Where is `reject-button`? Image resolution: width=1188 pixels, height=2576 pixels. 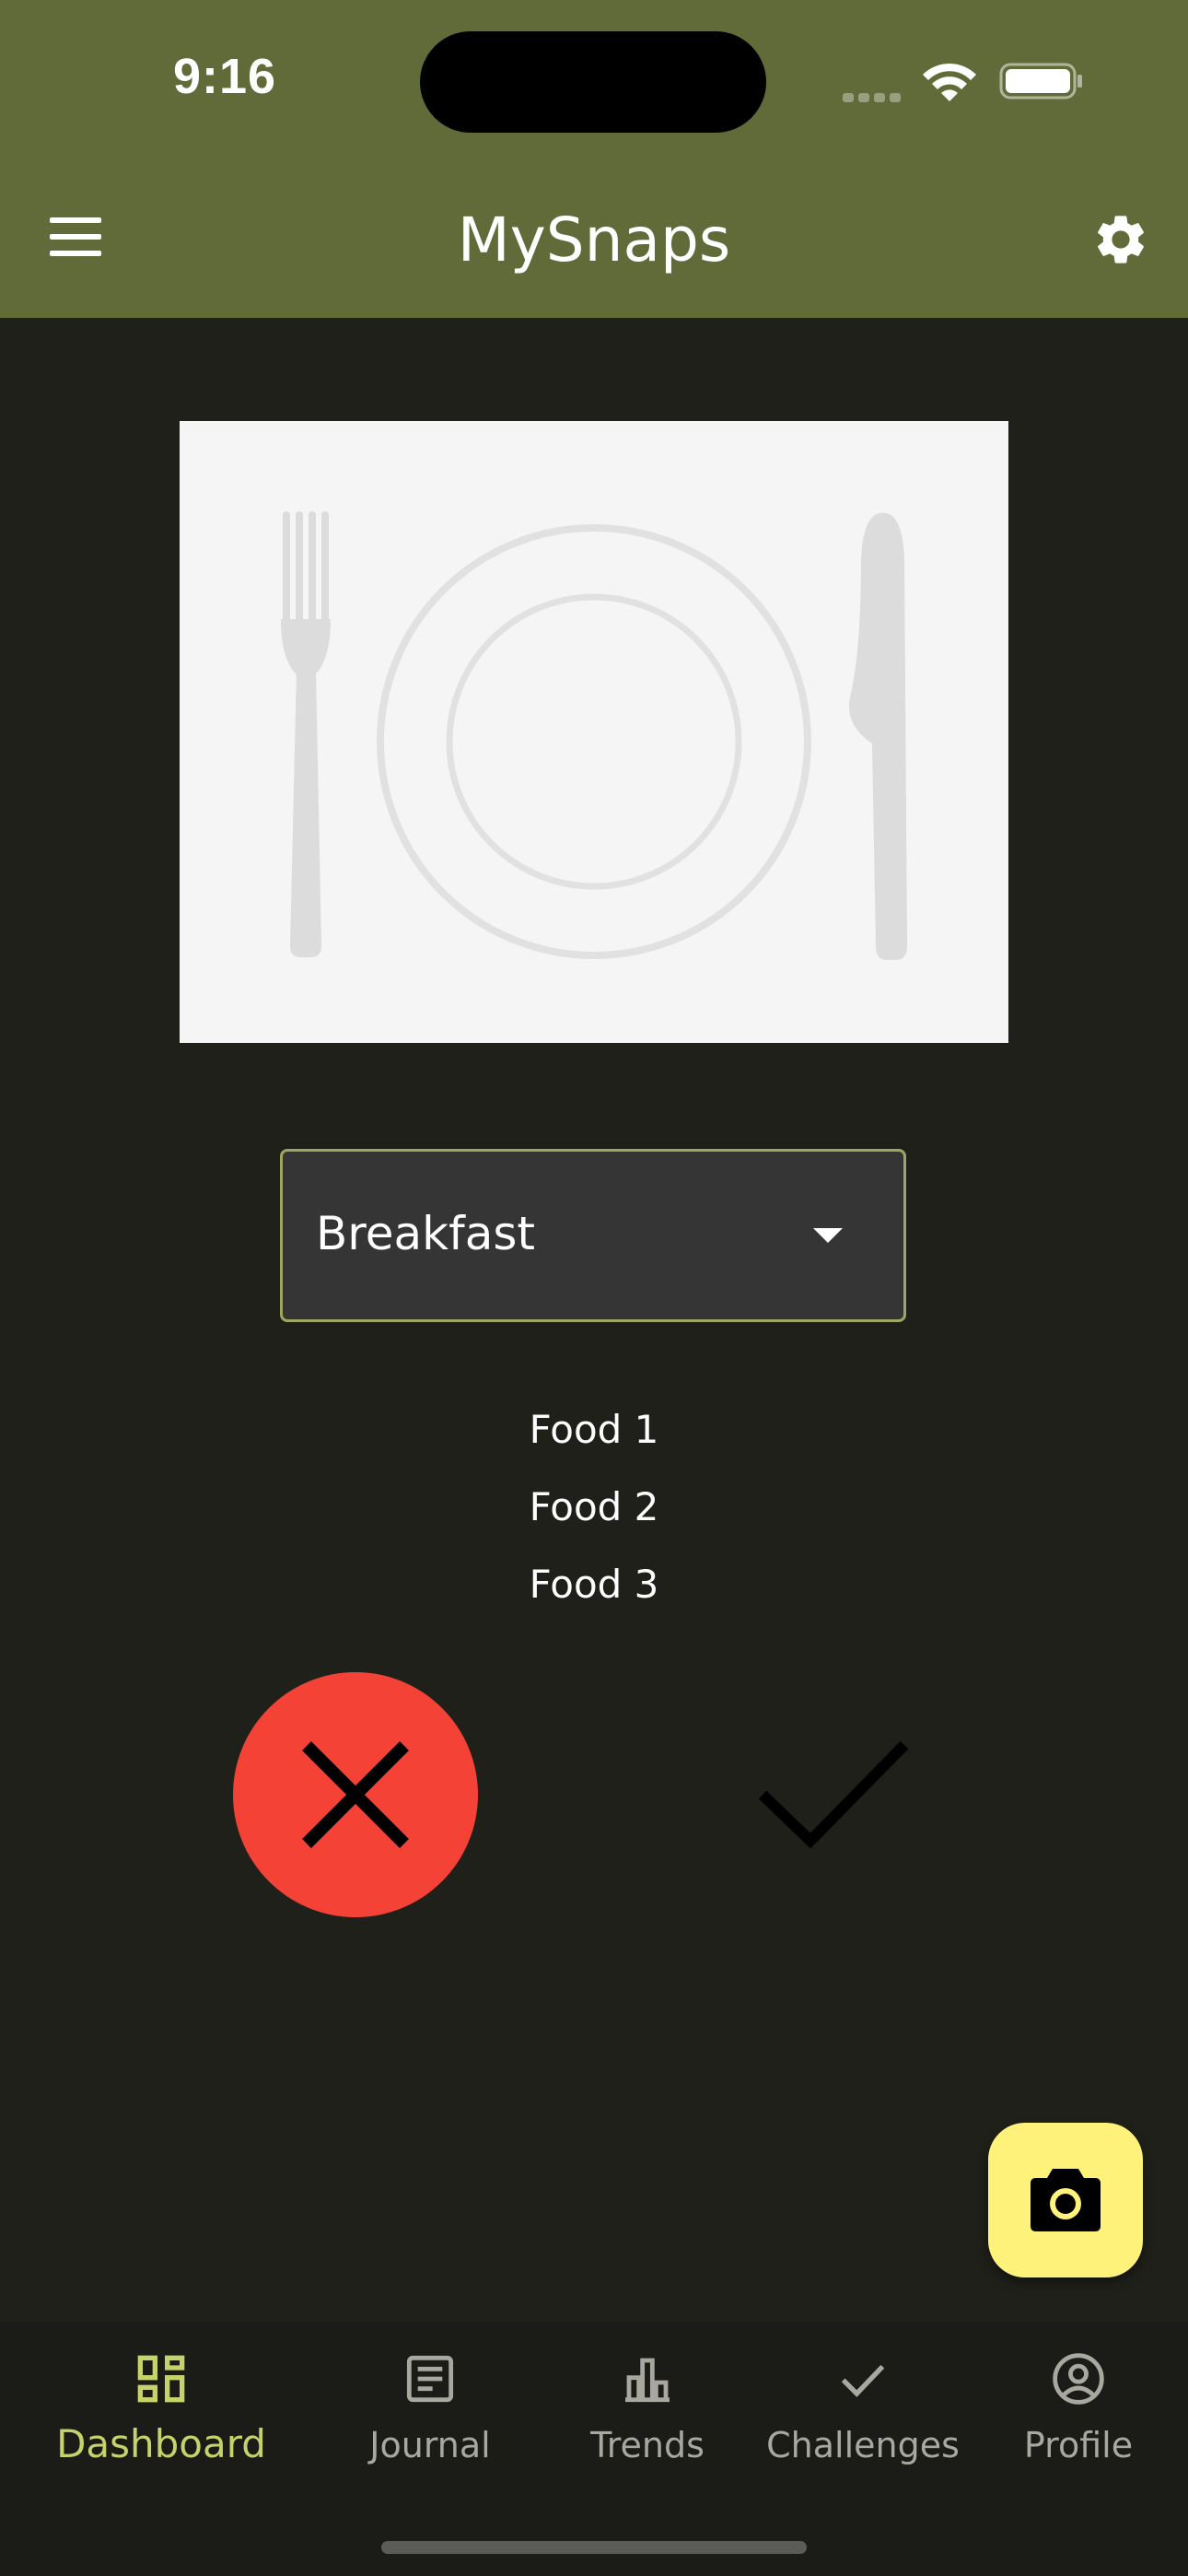 reject-button is located at coordinates (355, 1794).